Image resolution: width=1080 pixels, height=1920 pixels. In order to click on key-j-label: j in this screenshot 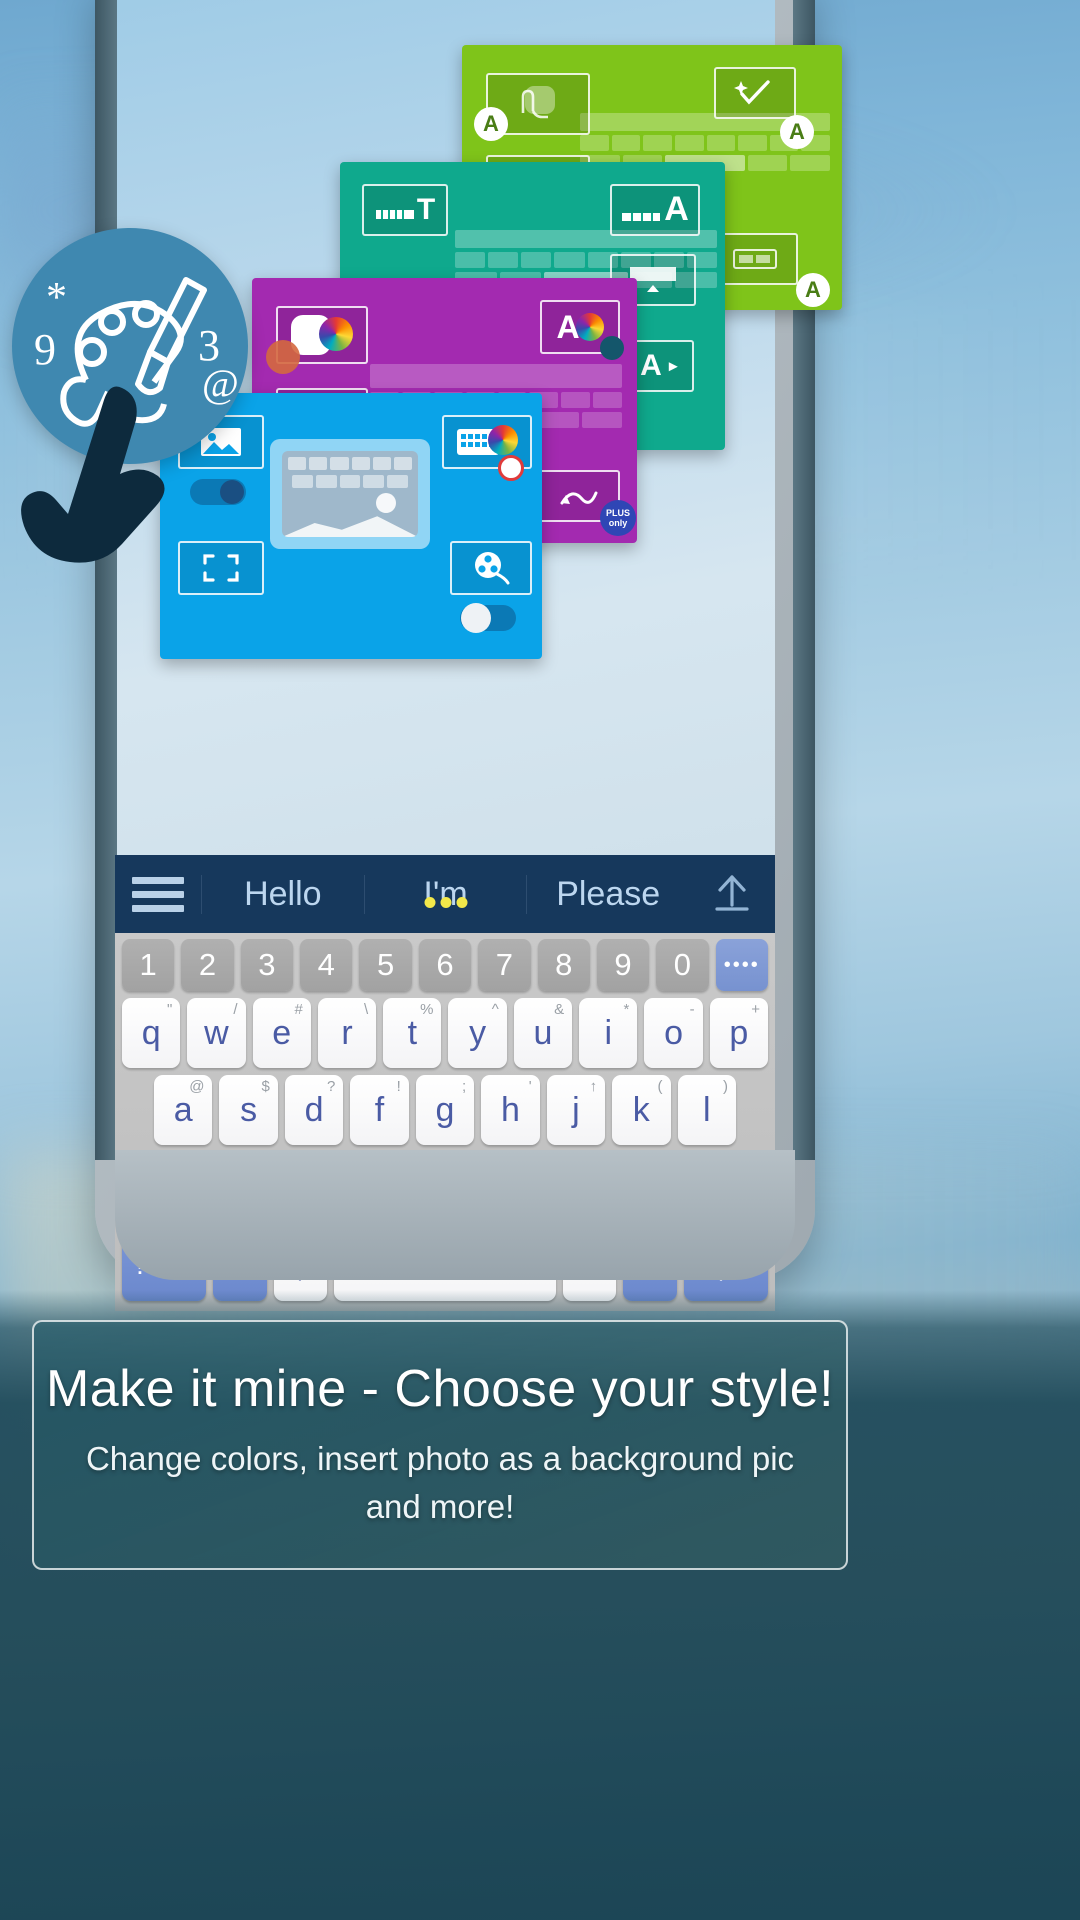, I will do `click(576, 1109)`.